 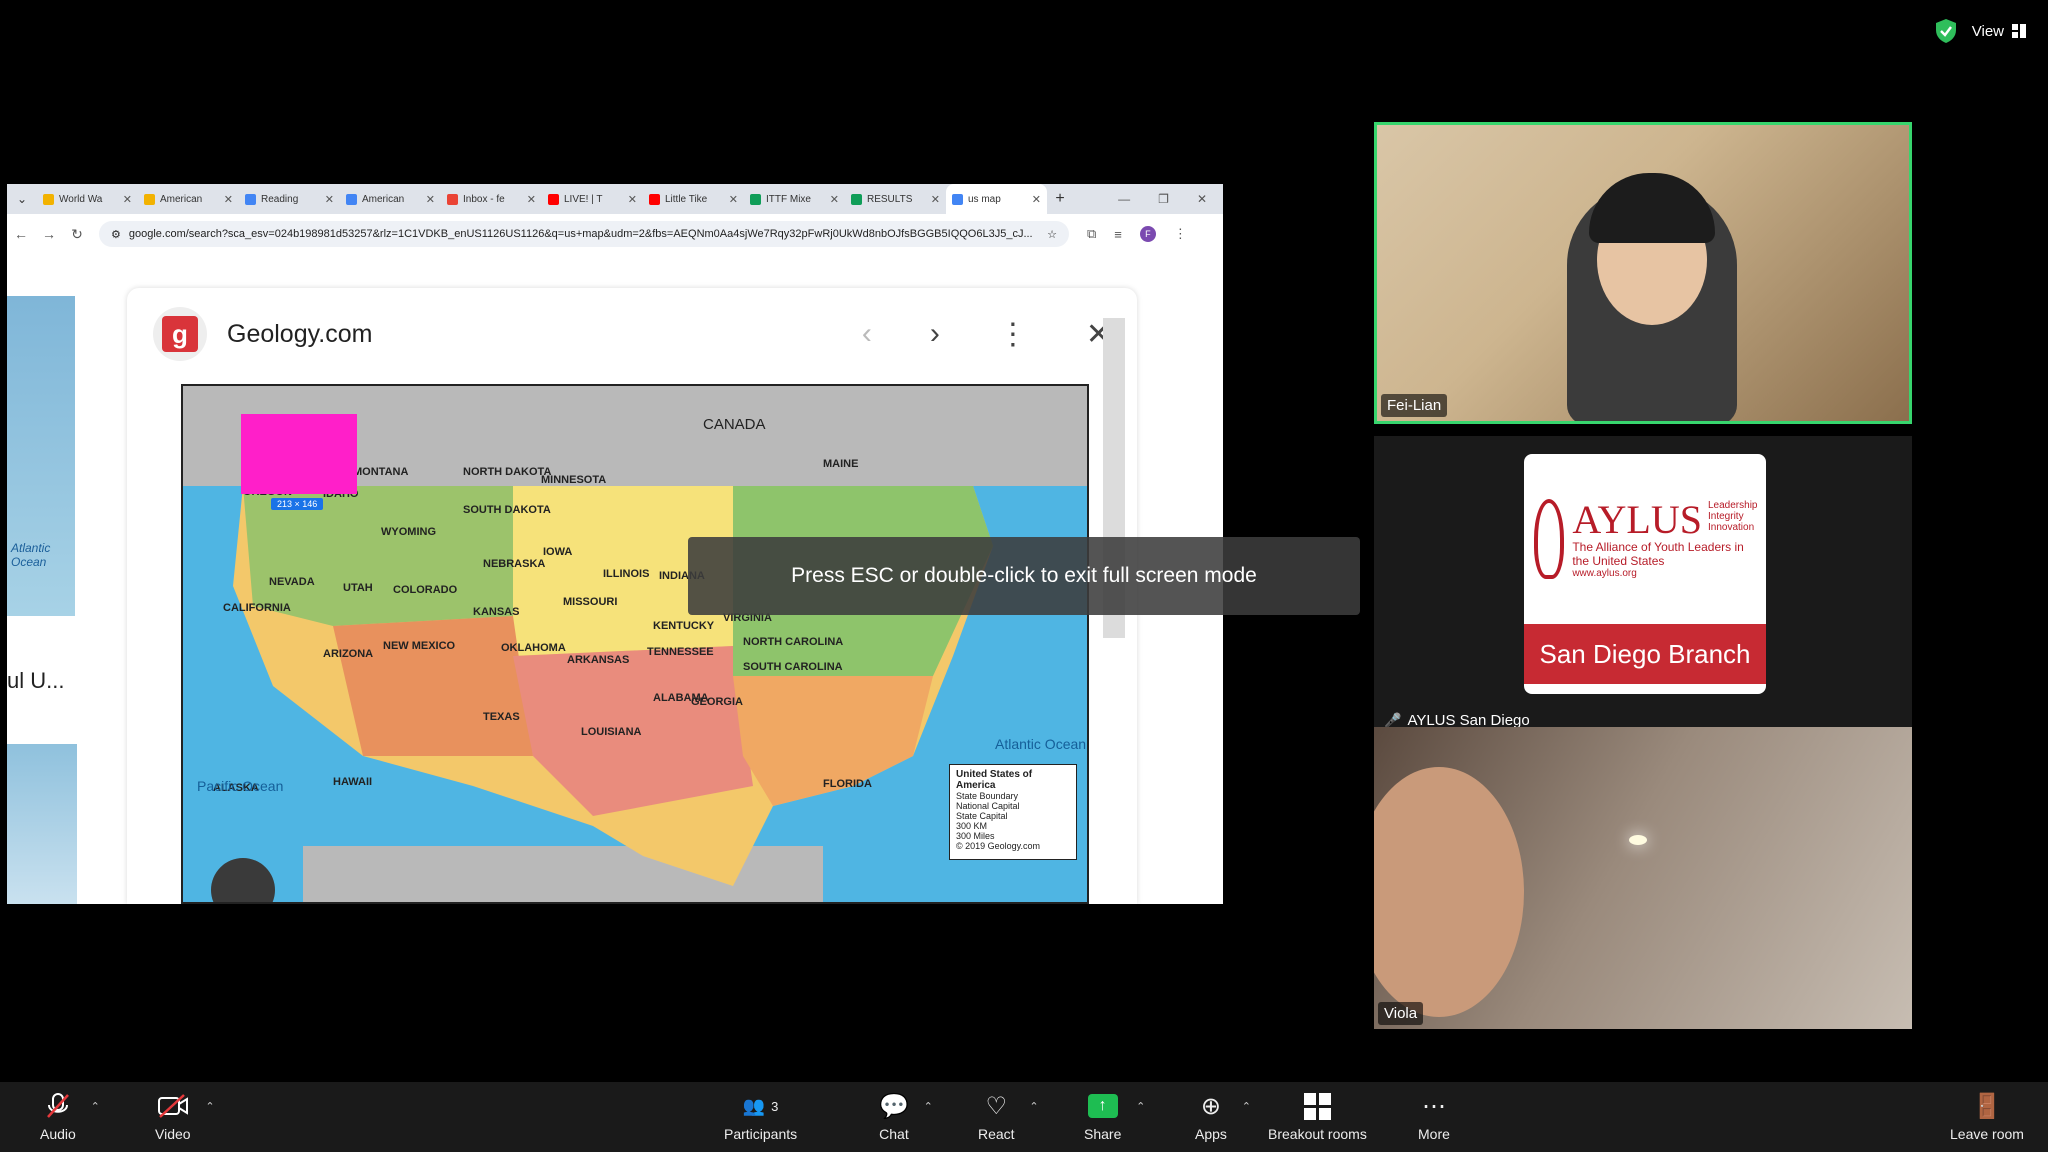 I want to click on browser-tab: LIVE! | T ✕, so click(x=592, y=199).